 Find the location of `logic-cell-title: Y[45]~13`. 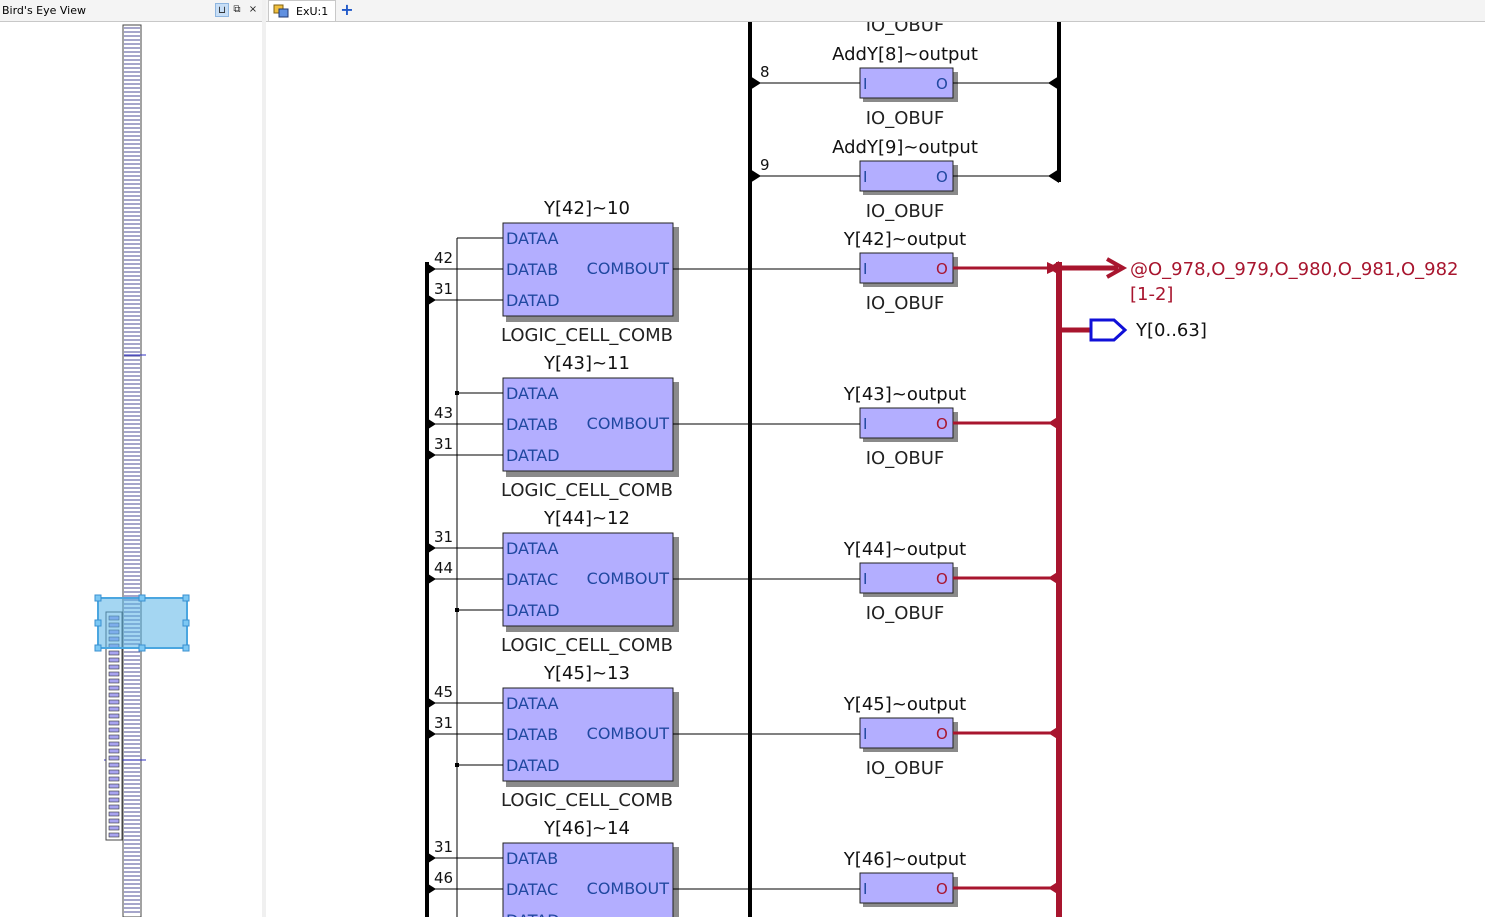

logic-cell-title: Y[45]~13 is located at coordinates (586, 673).